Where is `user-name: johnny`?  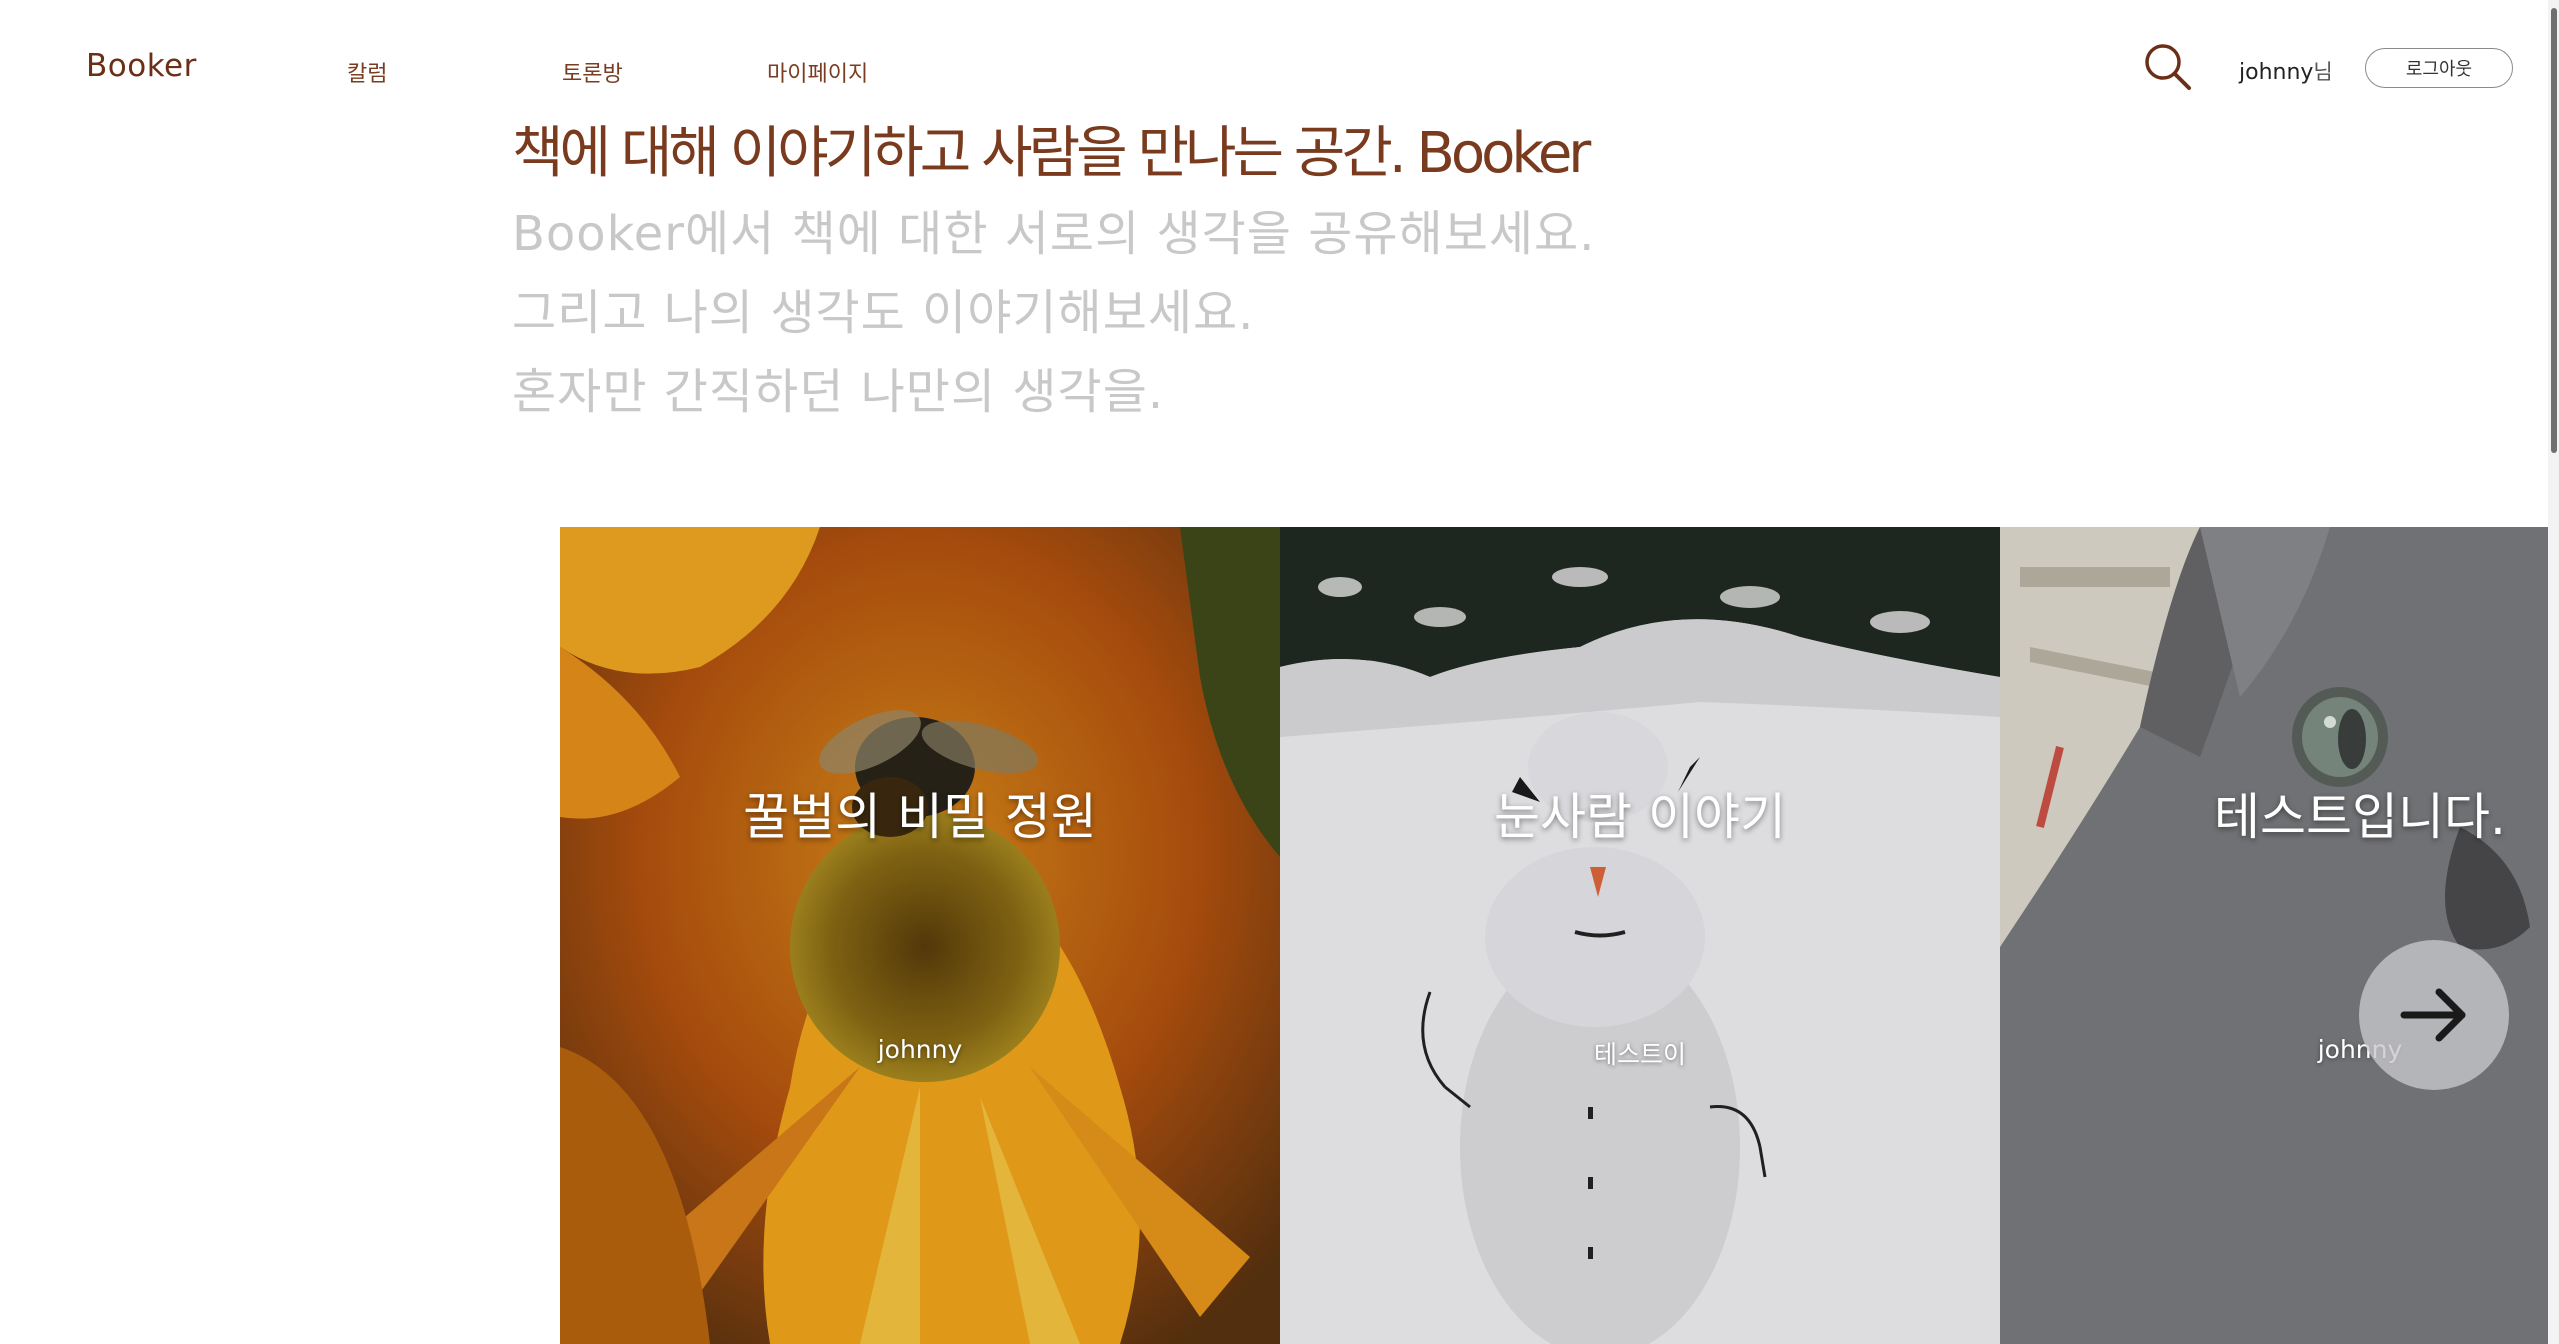
user-name: johnny is located at coordinates (2276, 72).